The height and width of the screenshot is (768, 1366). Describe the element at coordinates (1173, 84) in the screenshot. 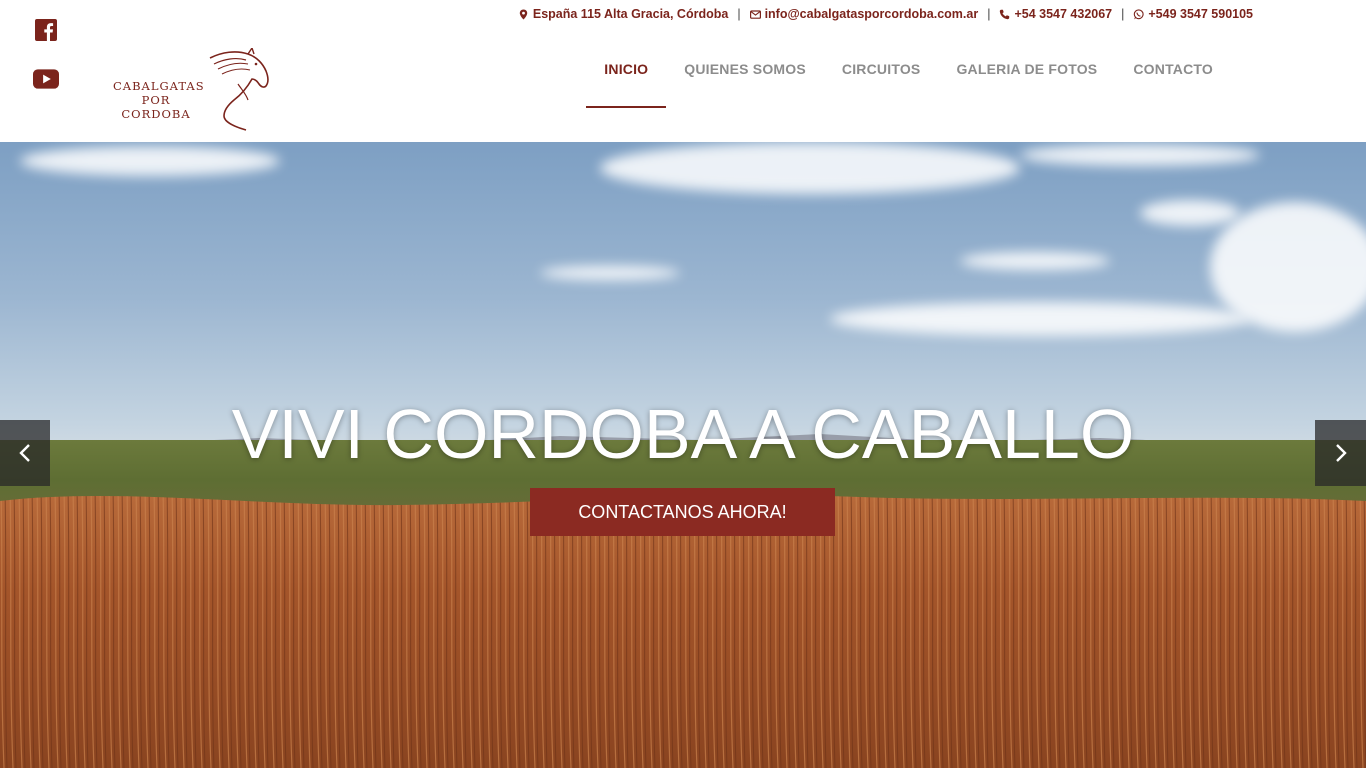

I see `nav-item-contacto: CONTACTO` at that location.